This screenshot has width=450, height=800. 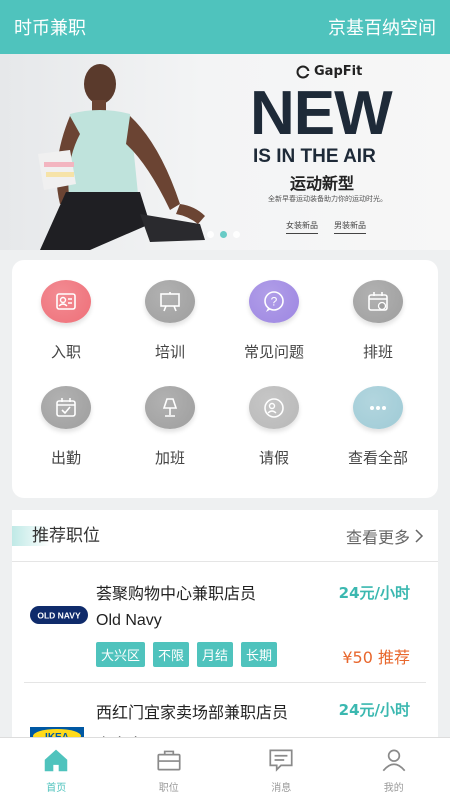 What do you see at coordinates (281, 760) in the screenshot?
I see `message-icon` at bounding box center [281, 760].